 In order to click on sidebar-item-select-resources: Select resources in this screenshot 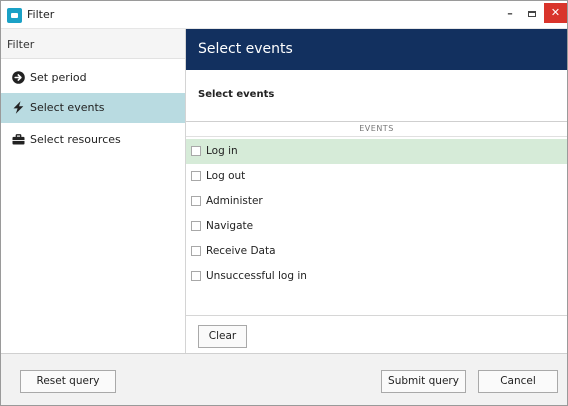, I will do `click(93, 140)`.